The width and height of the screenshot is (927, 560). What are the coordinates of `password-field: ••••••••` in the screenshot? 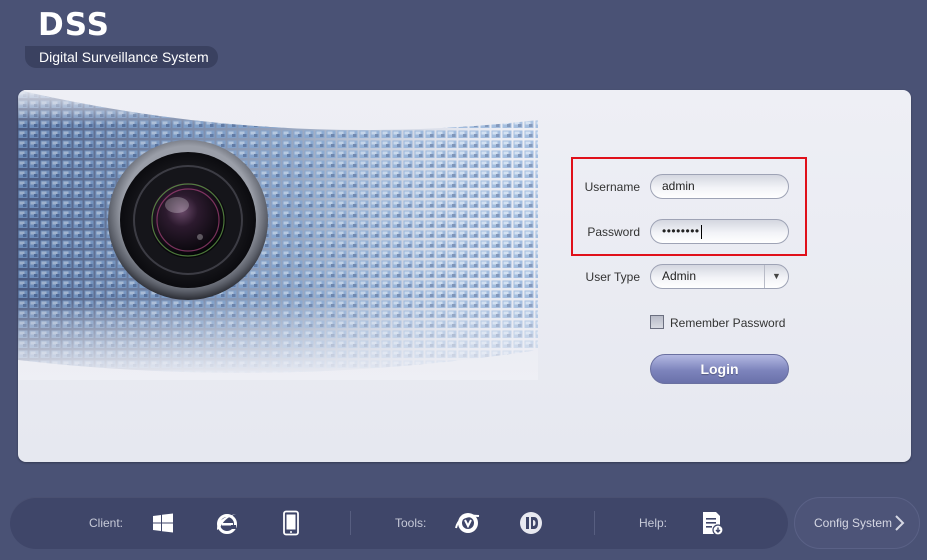 It's located at (719, 231).